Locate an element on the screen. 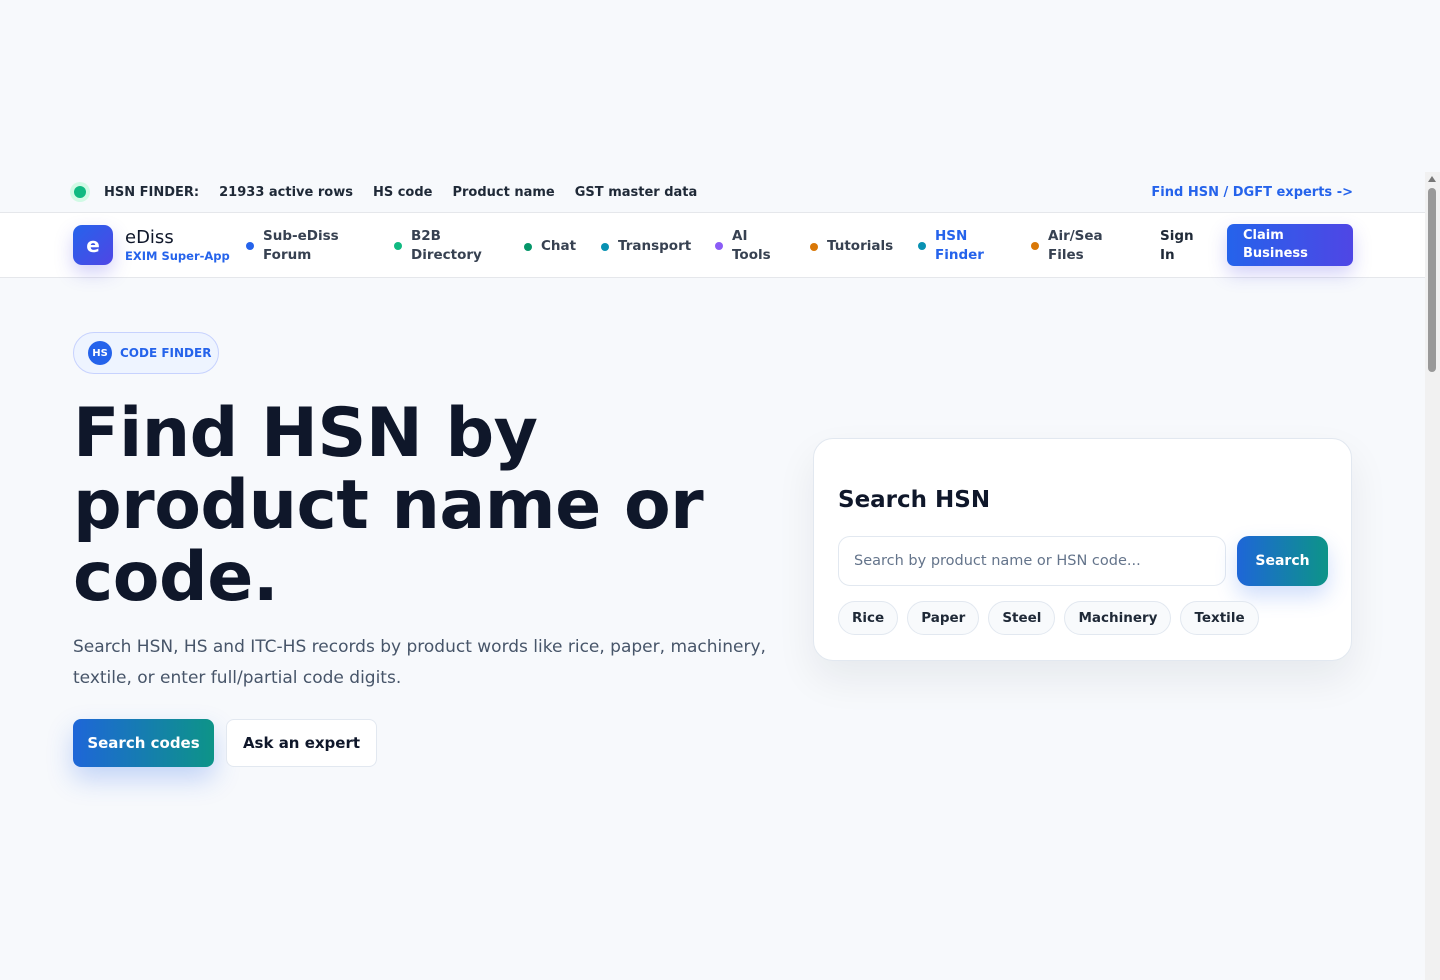 The image size is (1440, 980). nav-item-chat: Chat is located at coordinates (550, 246).